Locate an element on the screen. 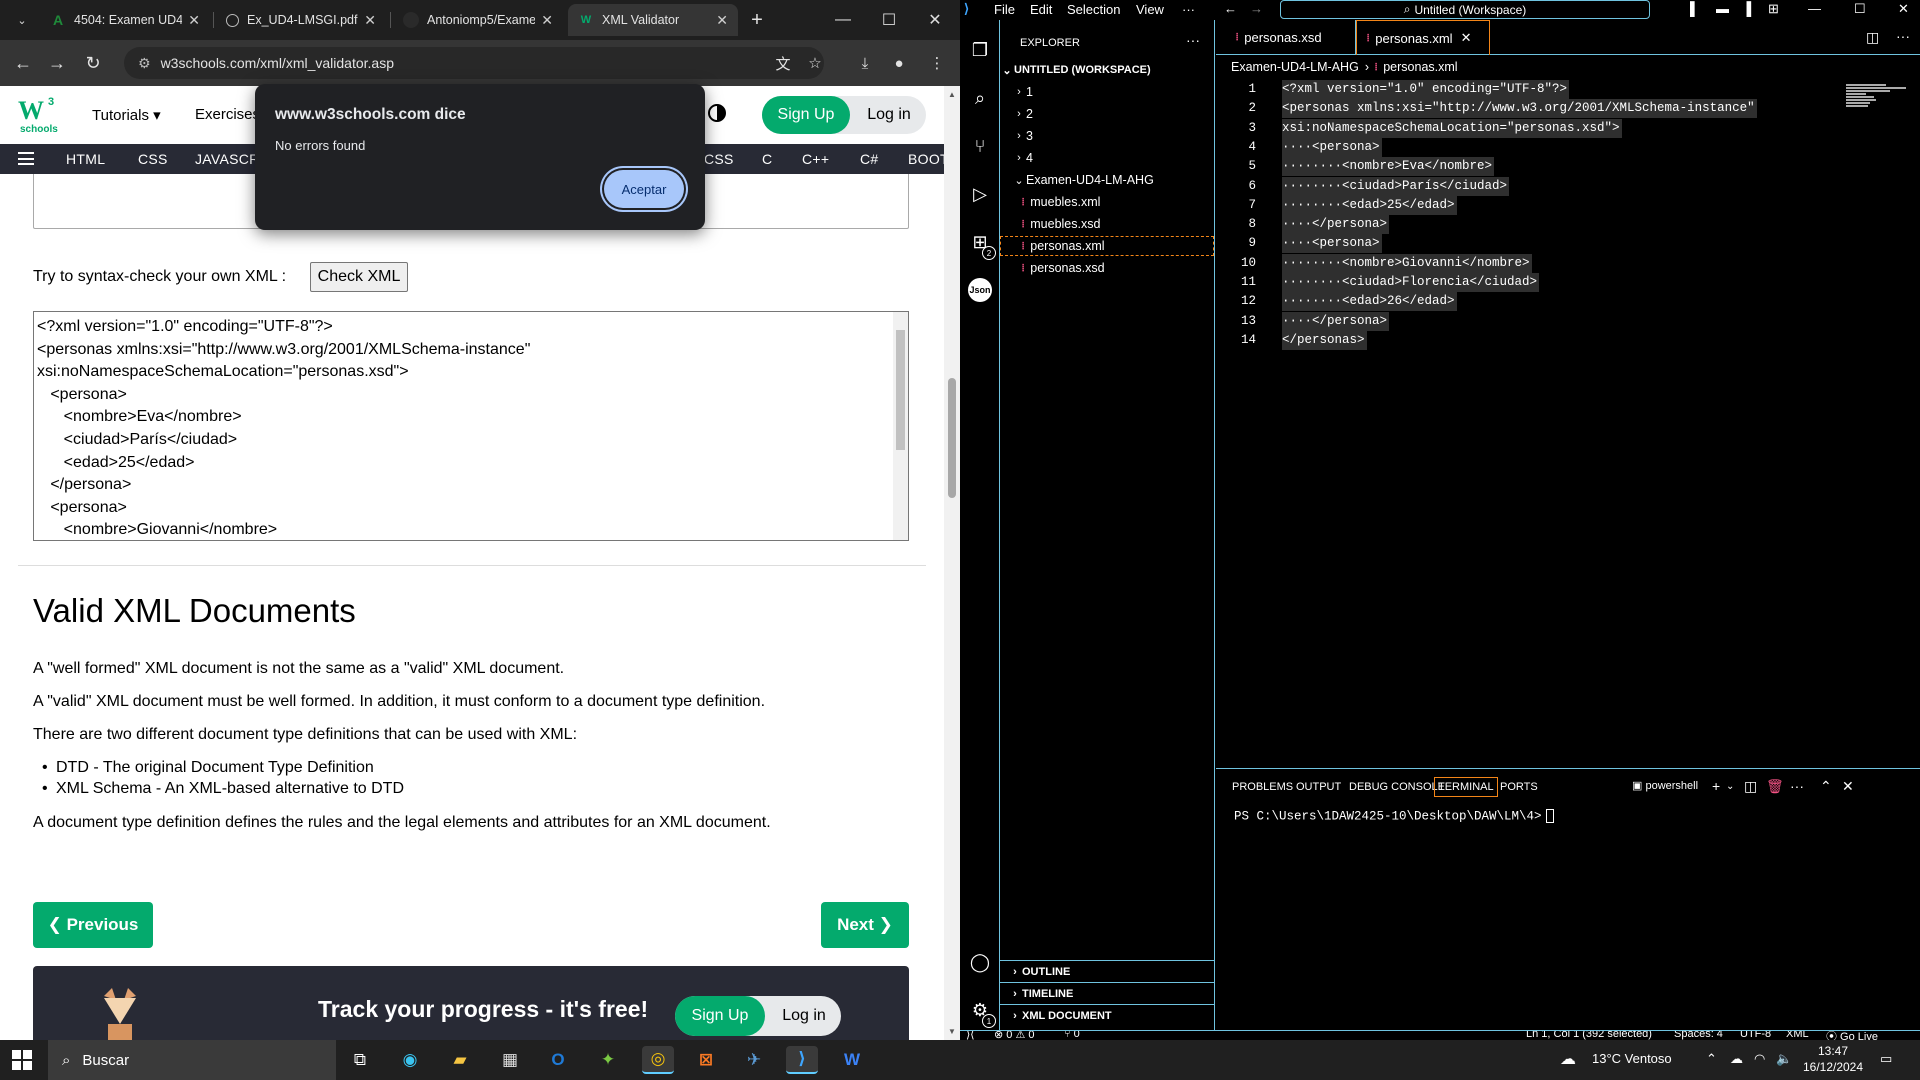  contrast-toggle-icon is located at coordinates (717, 113).